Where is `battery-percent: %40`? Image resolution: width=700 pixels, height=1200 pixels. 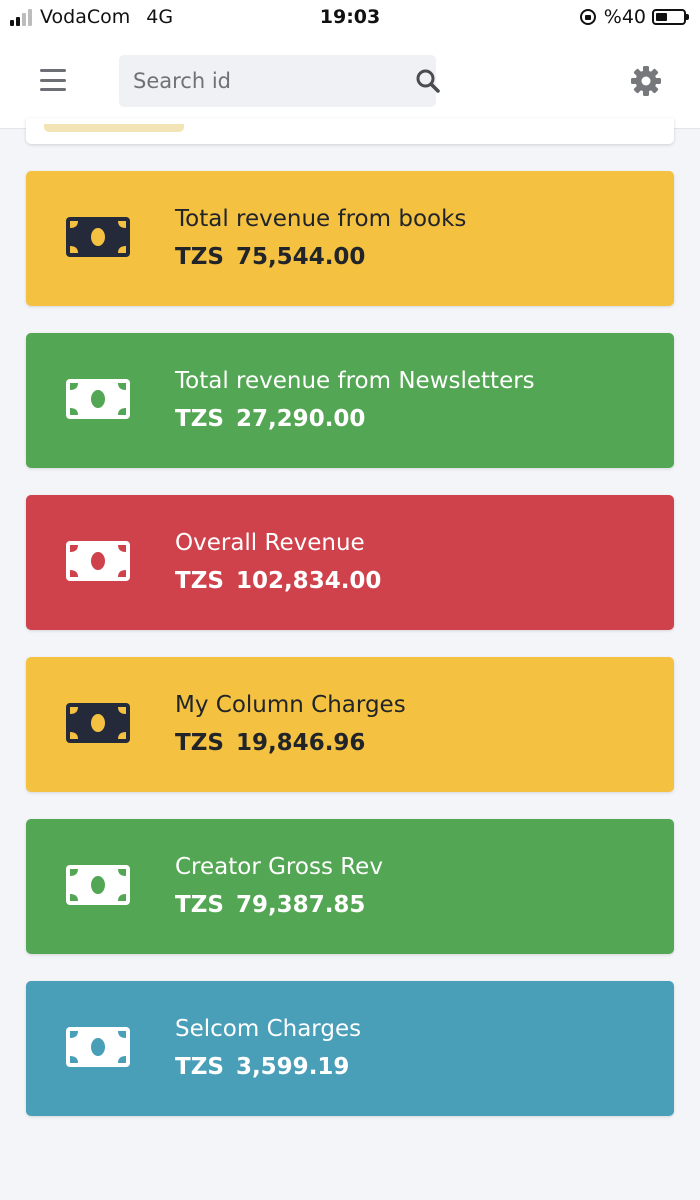 battery-percent: %40 is located at coordinates (624, 17).